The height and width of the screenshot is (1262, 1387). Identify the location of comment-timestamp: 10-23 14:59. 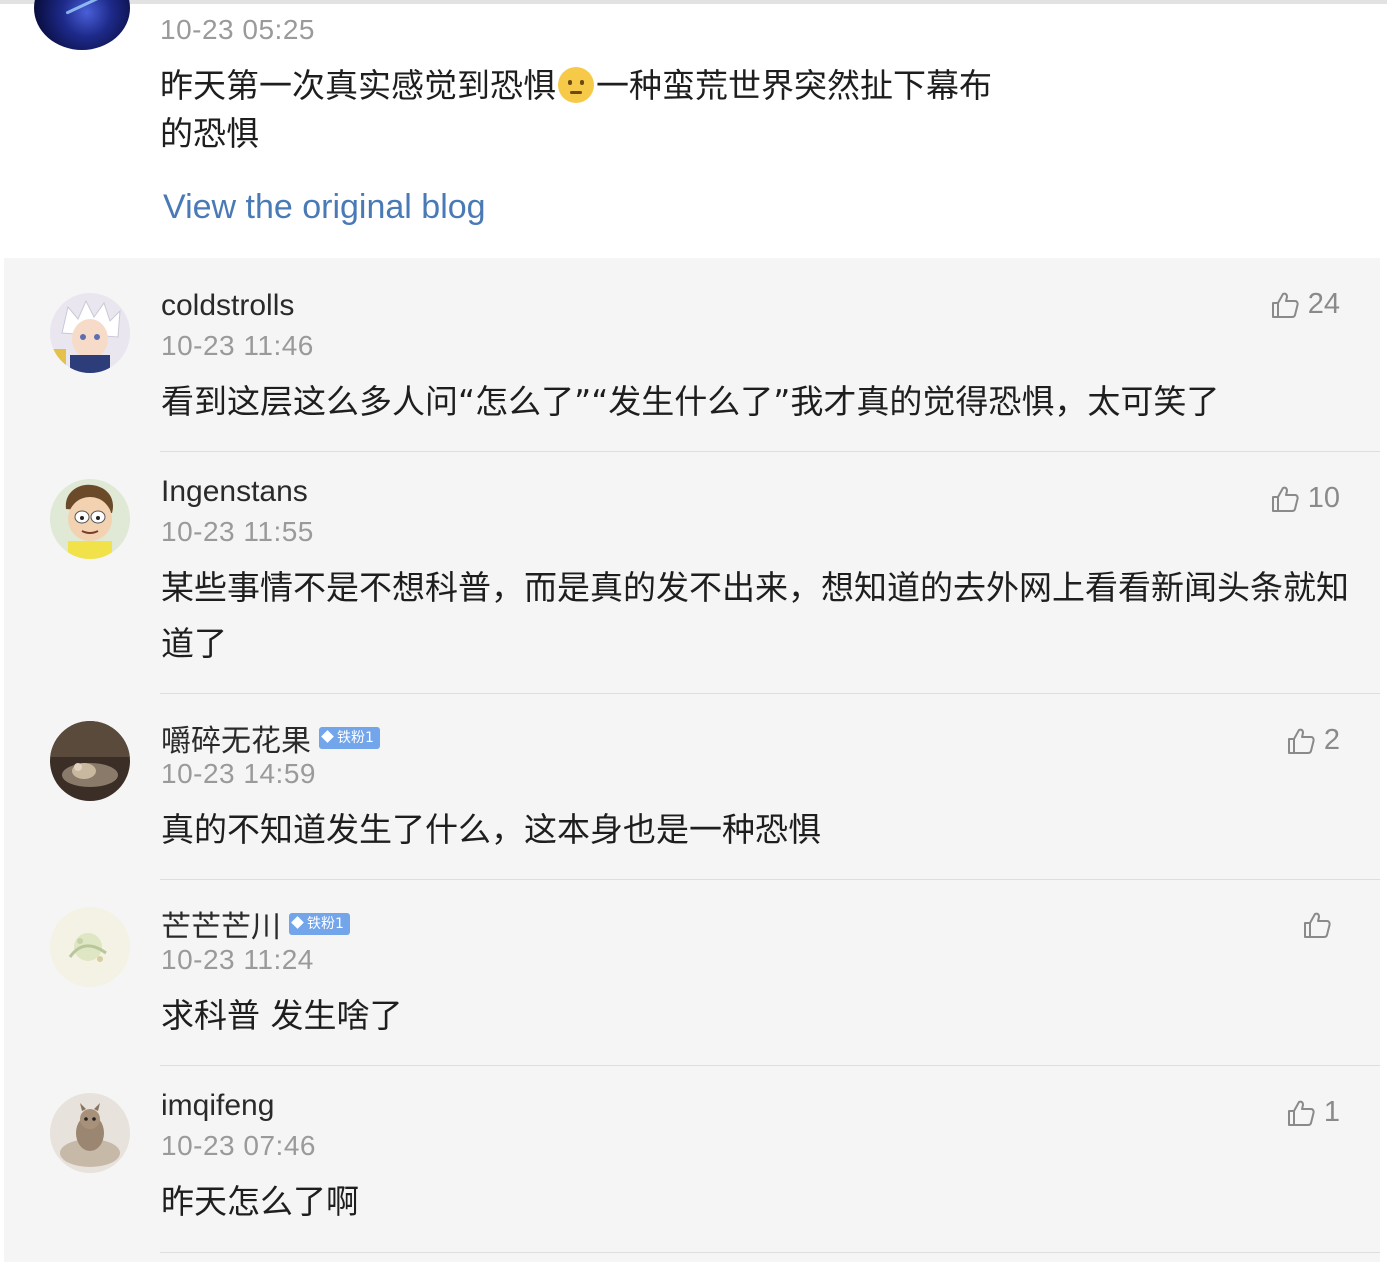
(238, 773).